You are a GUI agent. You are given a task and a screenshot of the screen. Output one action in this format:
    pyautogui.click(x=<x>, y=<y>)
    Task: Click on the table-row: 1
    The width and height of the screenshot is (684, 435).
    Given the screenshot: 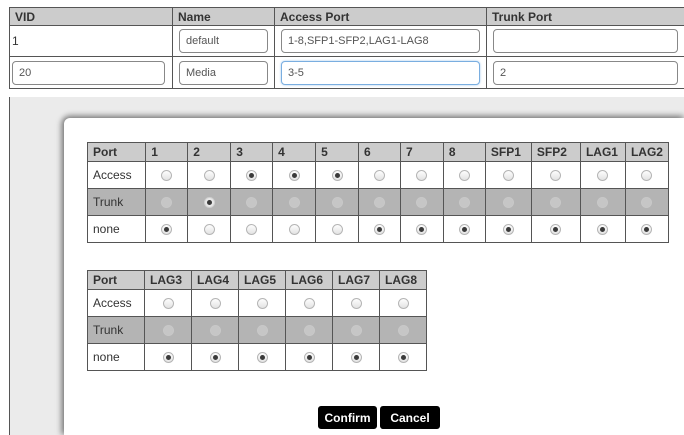 What is the action you would take?
    pyautogui.click(x=346, y=41)
    